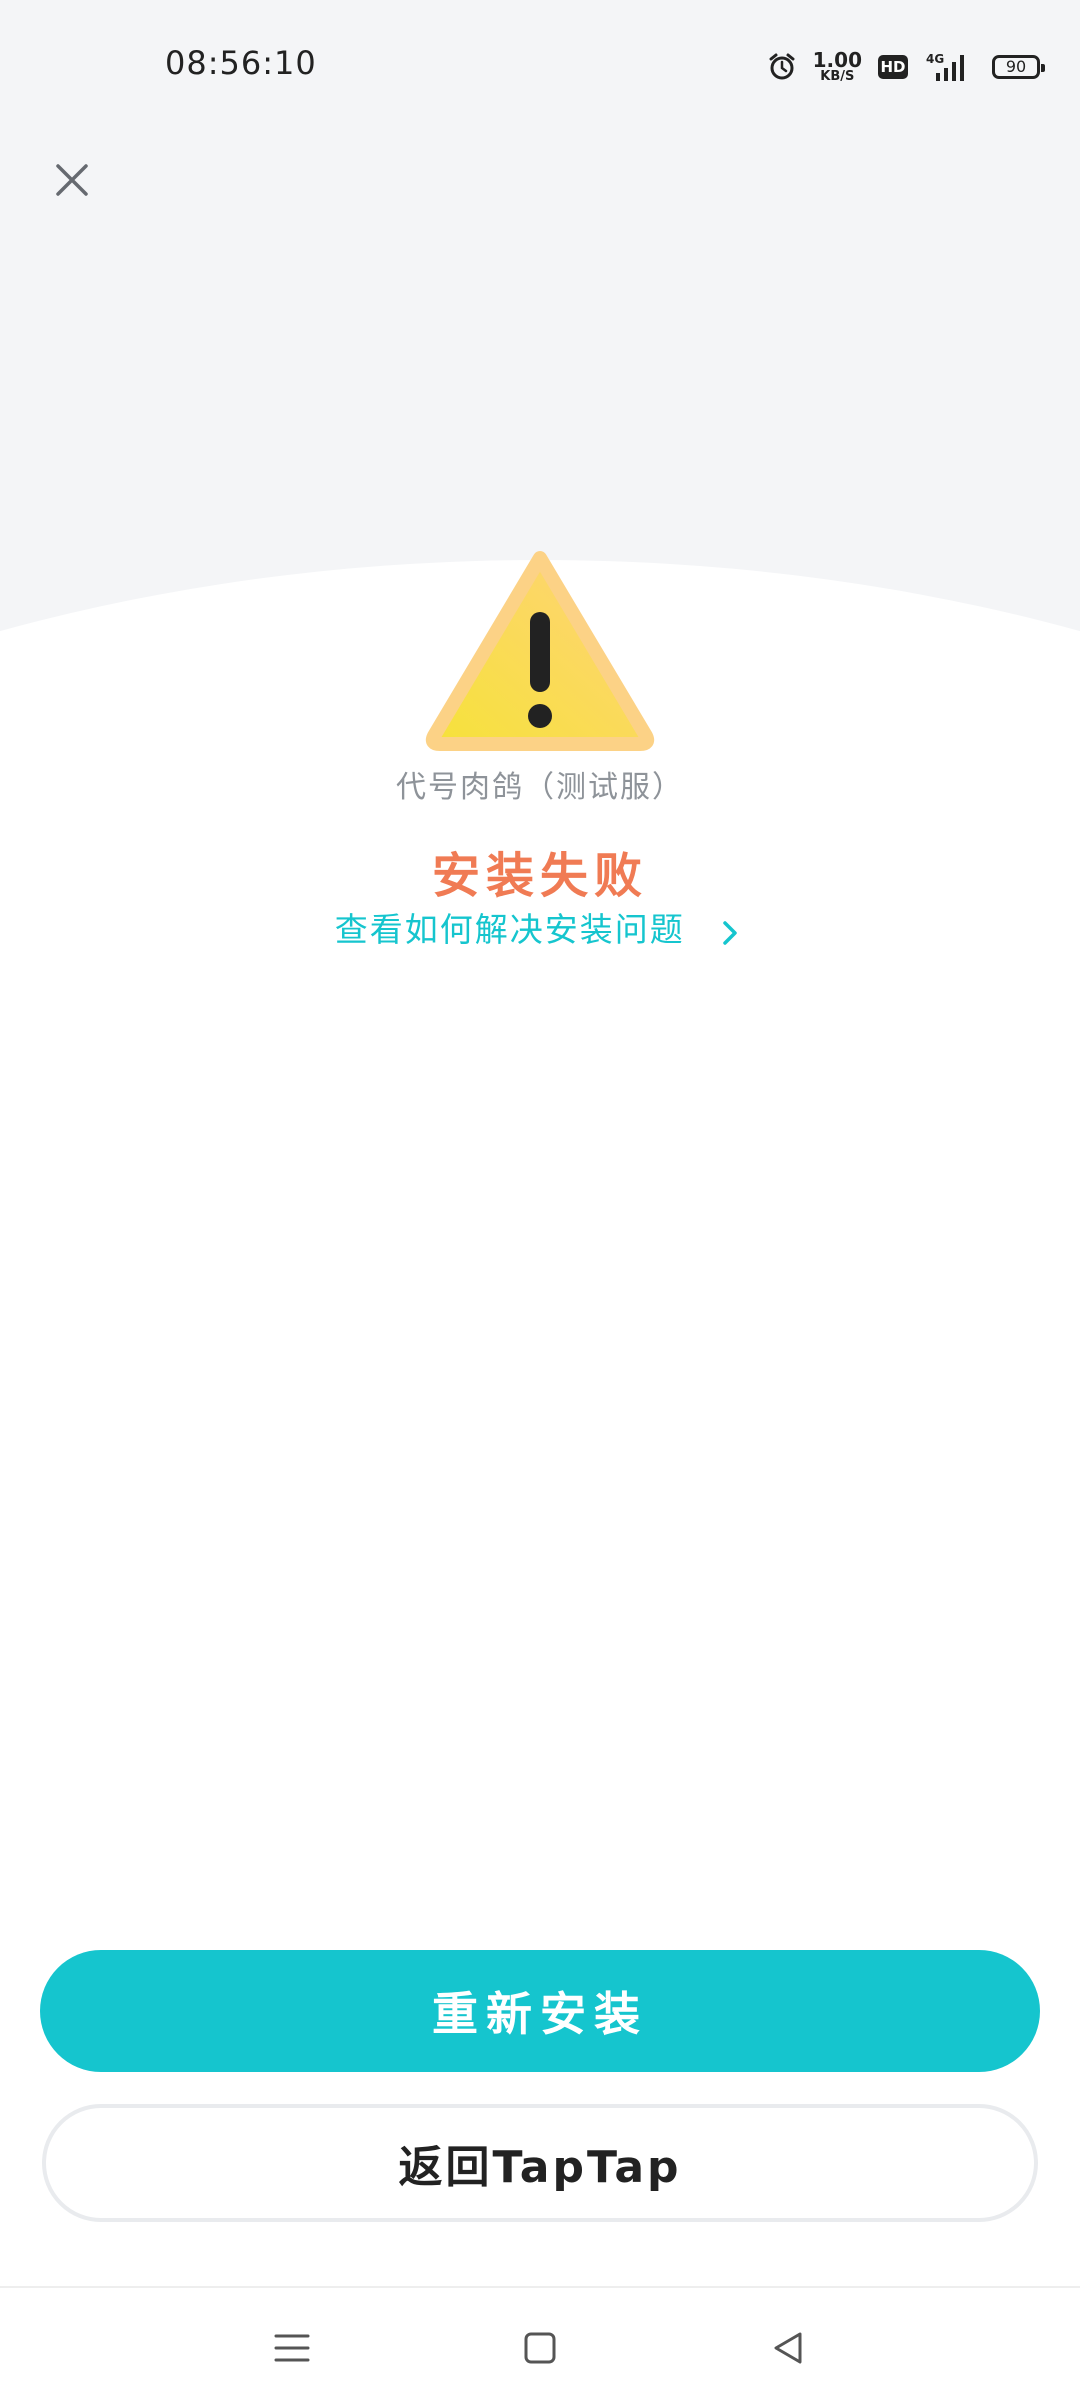 This screenshot has width=1080, height=2402. I want to click on net-speed-unit: KB/S, so click(837, 76).